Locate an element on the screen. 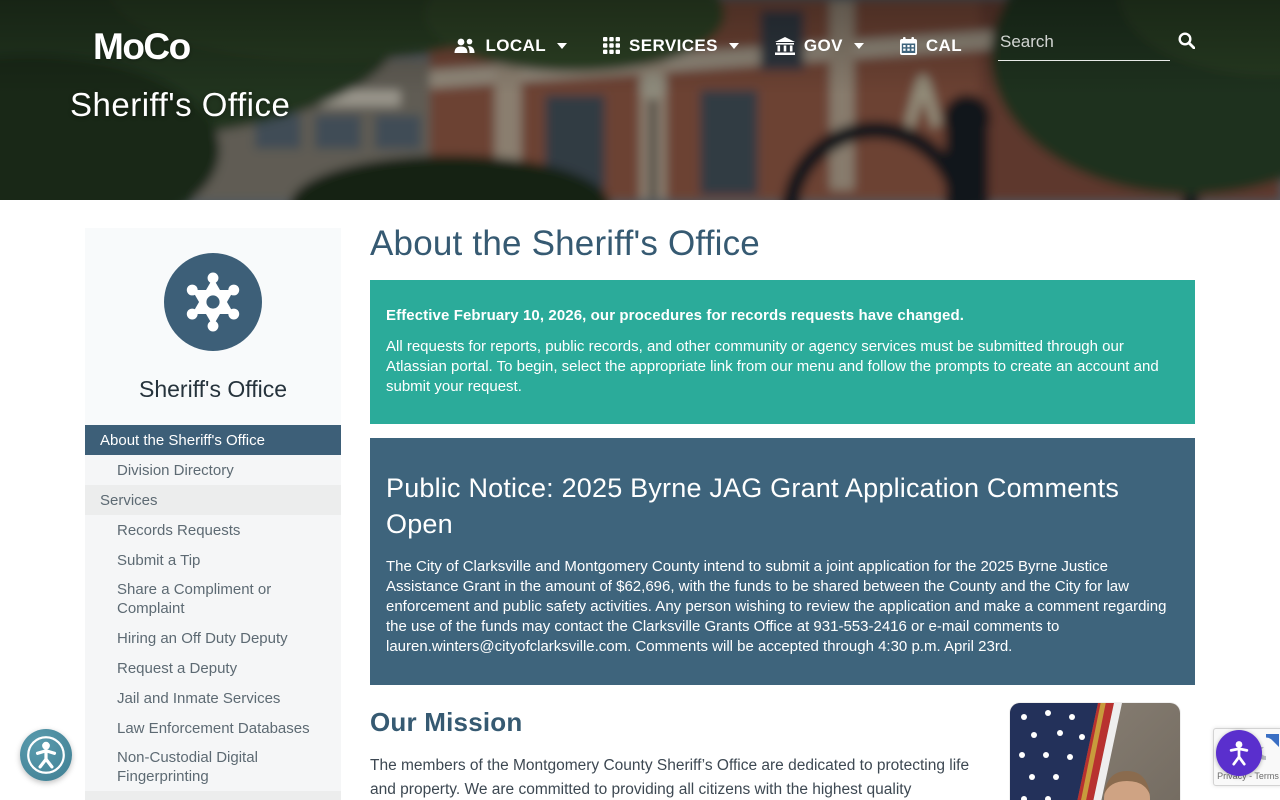 The image size is (1280, 800). sheriff-badge-circle is located at coordinates (213, 302).